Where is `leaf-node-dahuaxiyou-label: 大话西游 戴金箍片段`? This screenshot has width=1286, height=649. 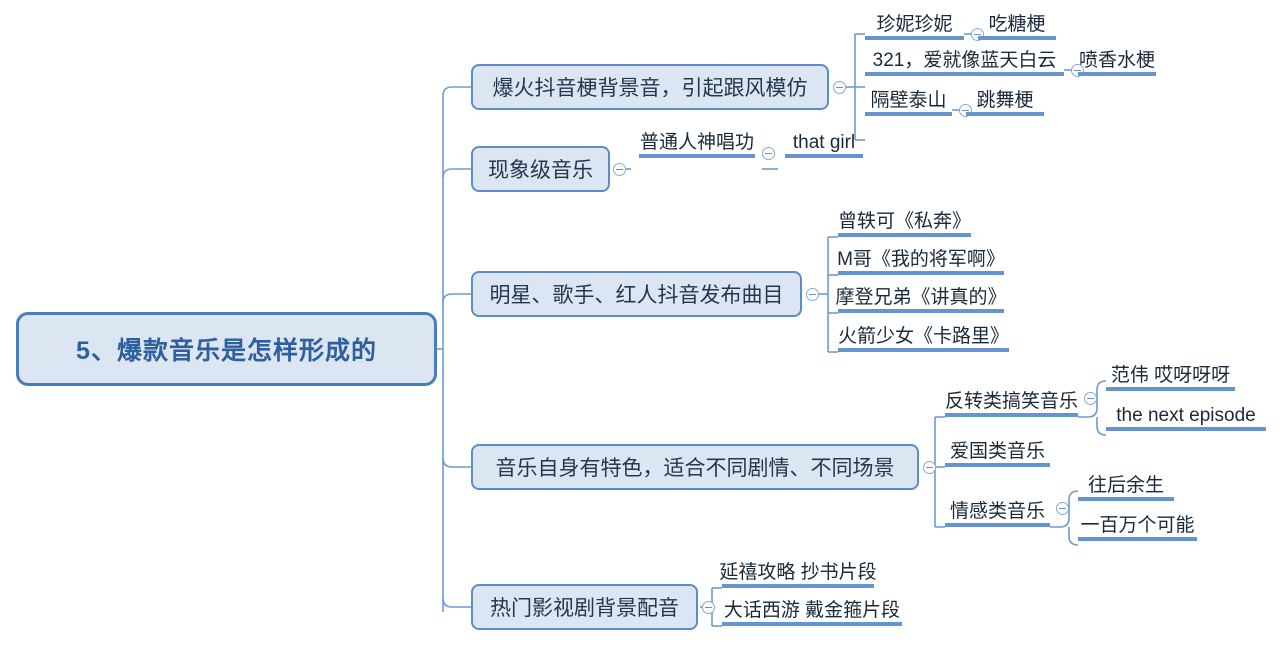 leaf-node-dahuaxiyou-label: 大话西游 戴金箍片段 is located at coordinates (812, 611).